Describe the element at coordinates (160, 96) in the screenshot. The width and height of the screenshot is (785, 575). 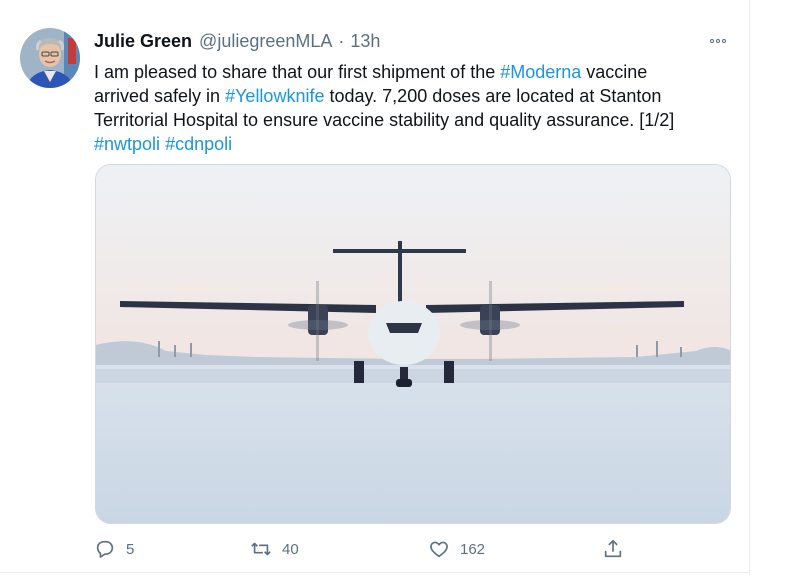
I see `text-segment: arrived safely in` at that location.